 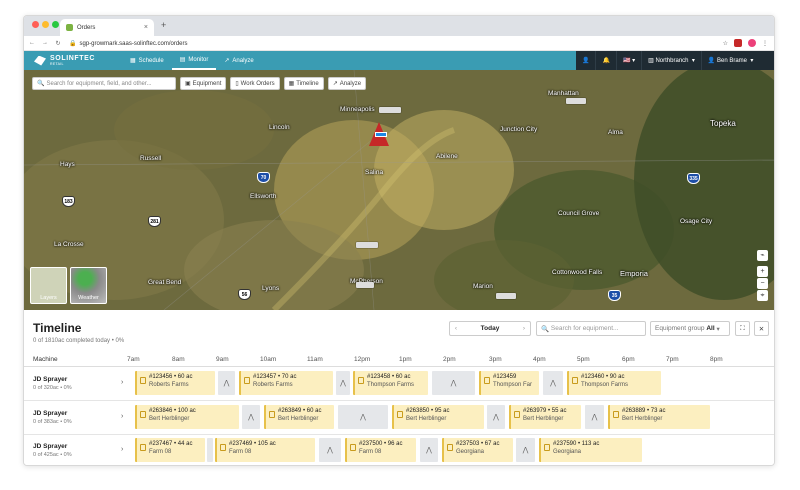 What do you see at coordinates (315, 359) in the screenshot?
I see `hour-label: 11am` at bounding box center [315, 359].